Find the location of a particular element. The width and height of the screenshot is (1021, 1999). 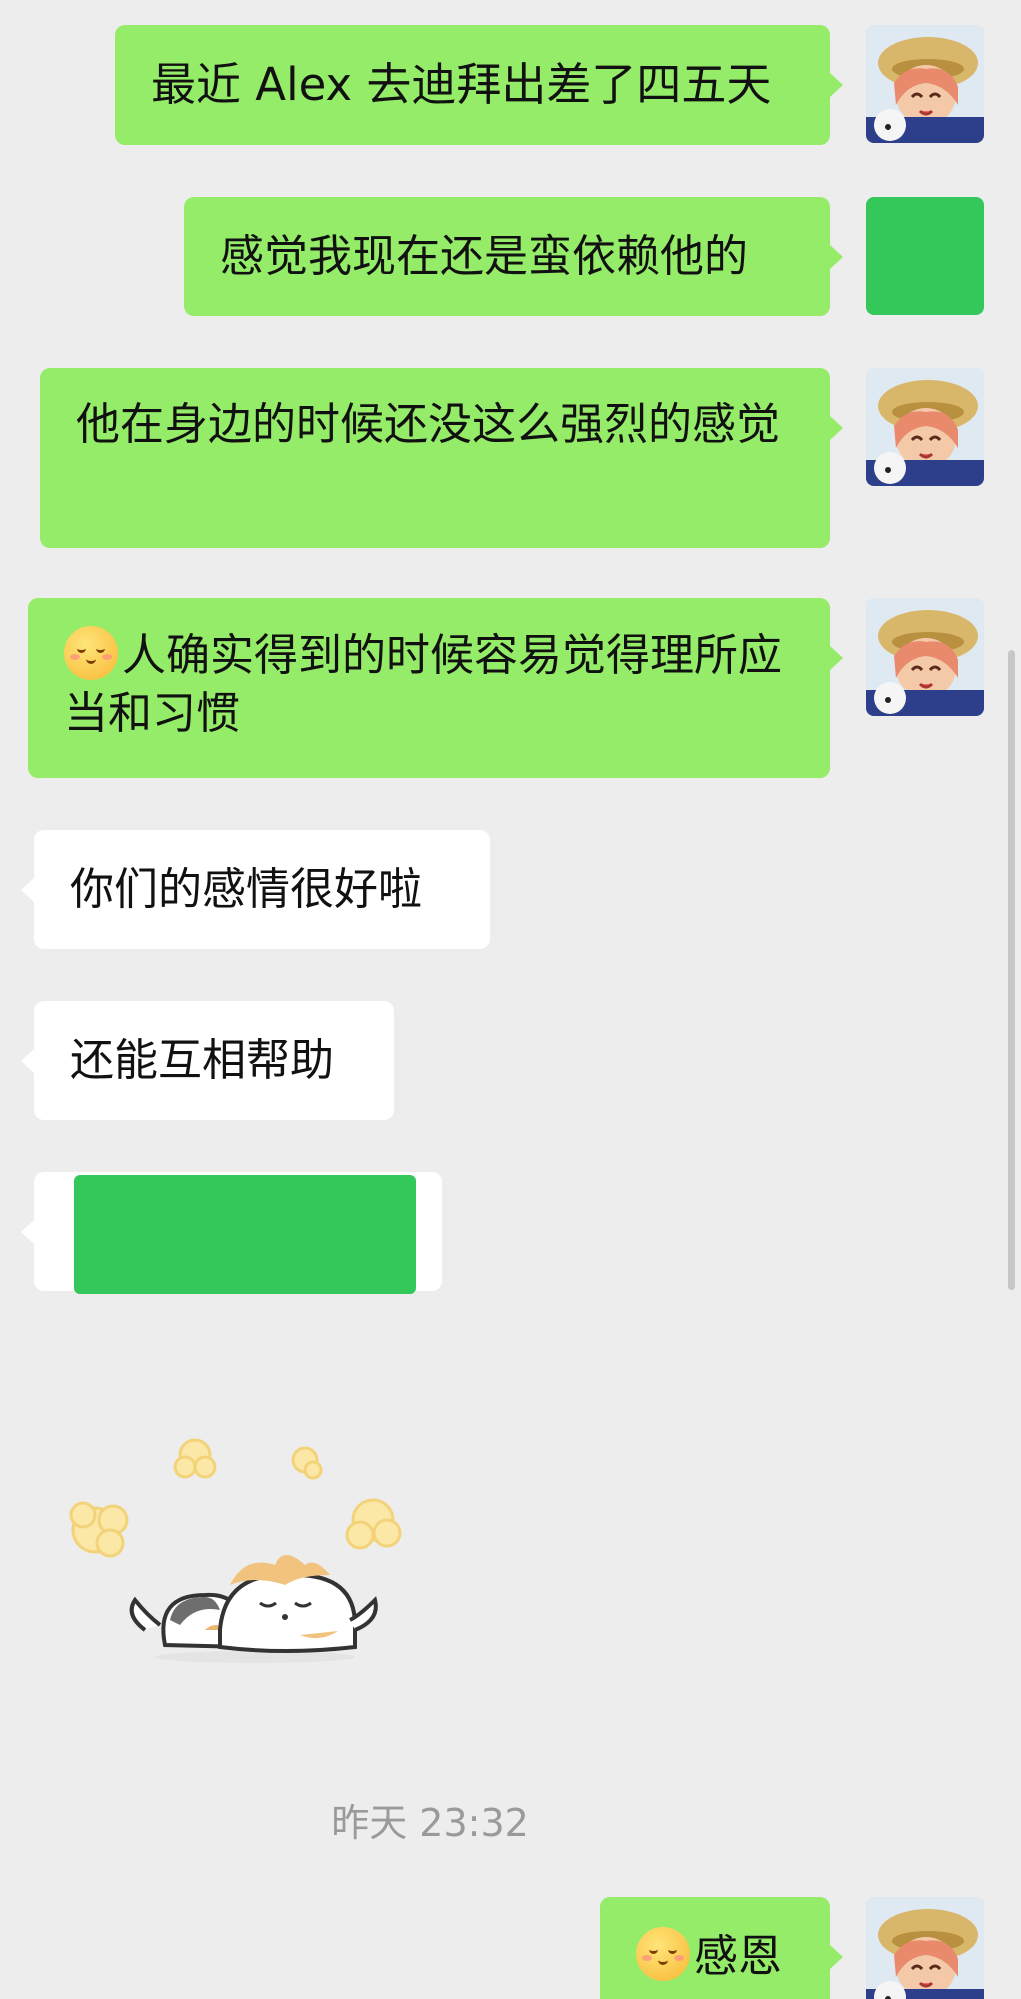

message-content: 人确实得到的时候容易觉得理所应当和习惯 is located at coordinates (429, 684).